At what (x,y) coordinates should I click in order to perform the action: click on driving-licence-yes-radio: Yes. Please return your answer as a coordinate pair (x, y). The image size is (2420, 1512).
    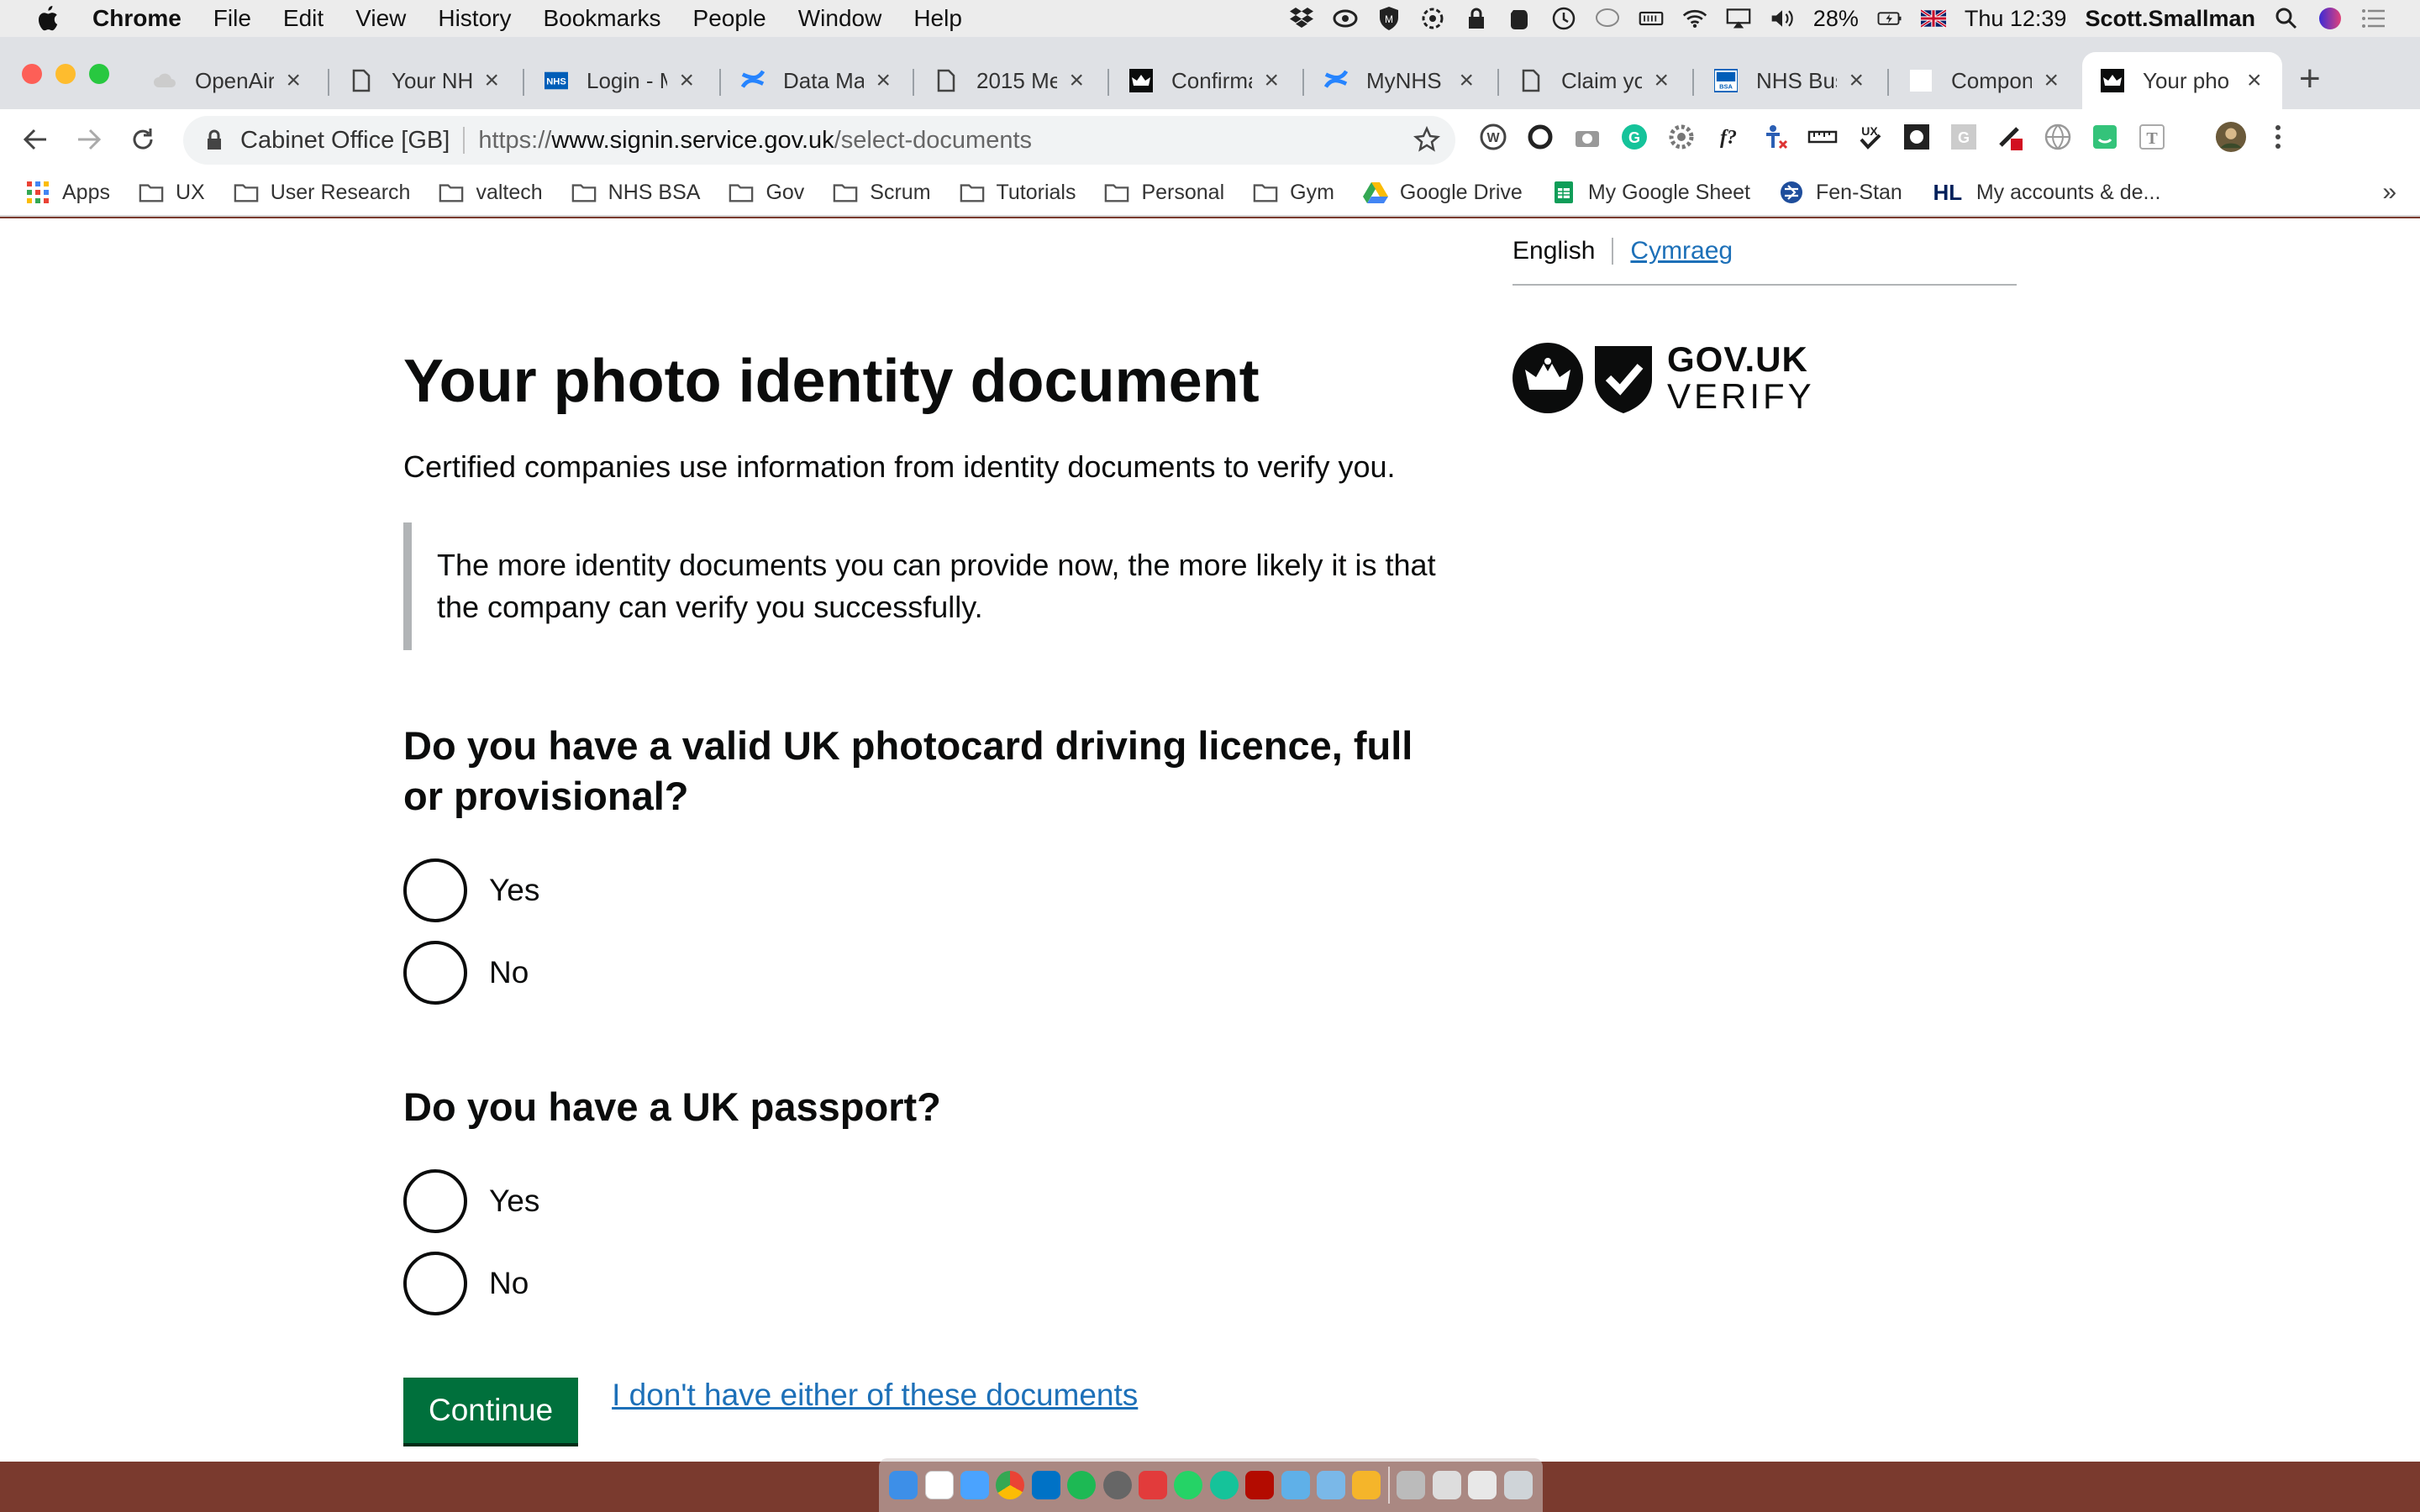
    Looking at the image, I should click on (932, 890).